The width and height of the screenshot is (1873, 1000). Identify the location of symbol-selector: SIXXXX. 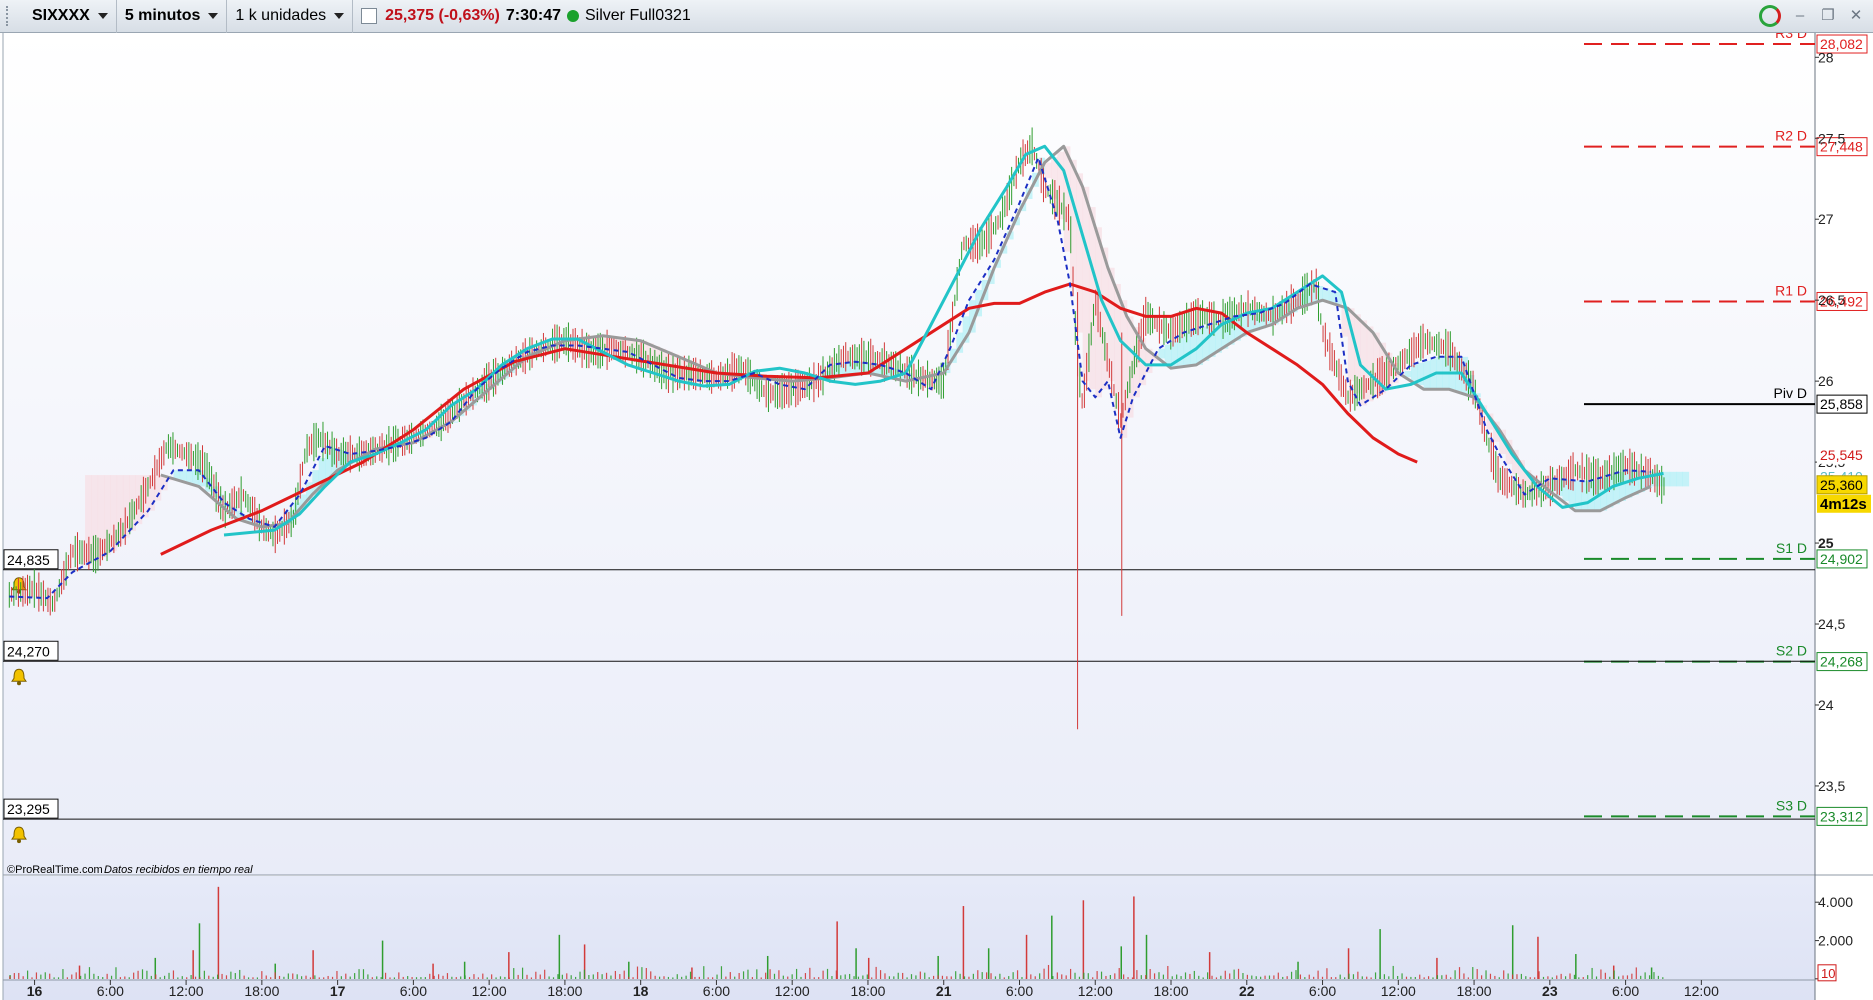
(70, 16).